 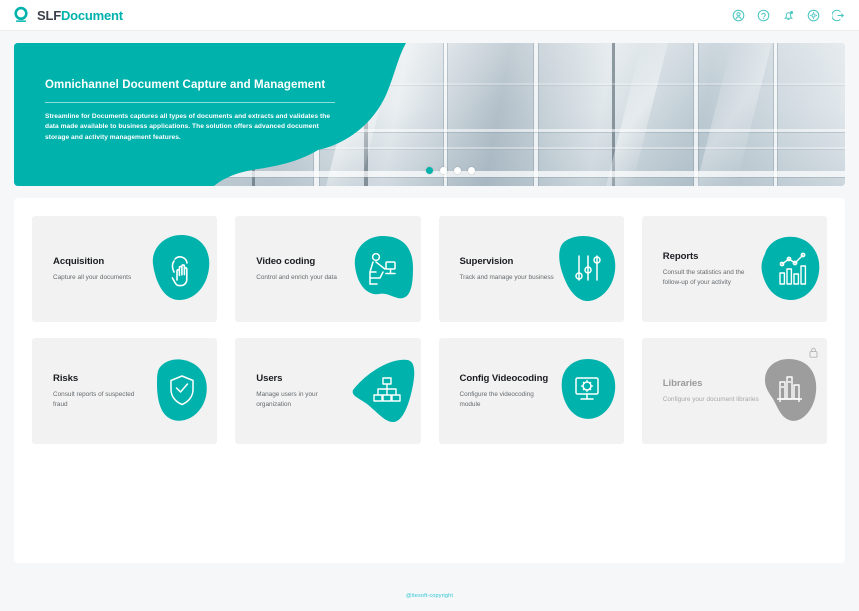 What do you see at coordinates (710, 399) in the screenshot?
I see `card-subtitle: Configure your document libraries` at bounding box center [710, 399].